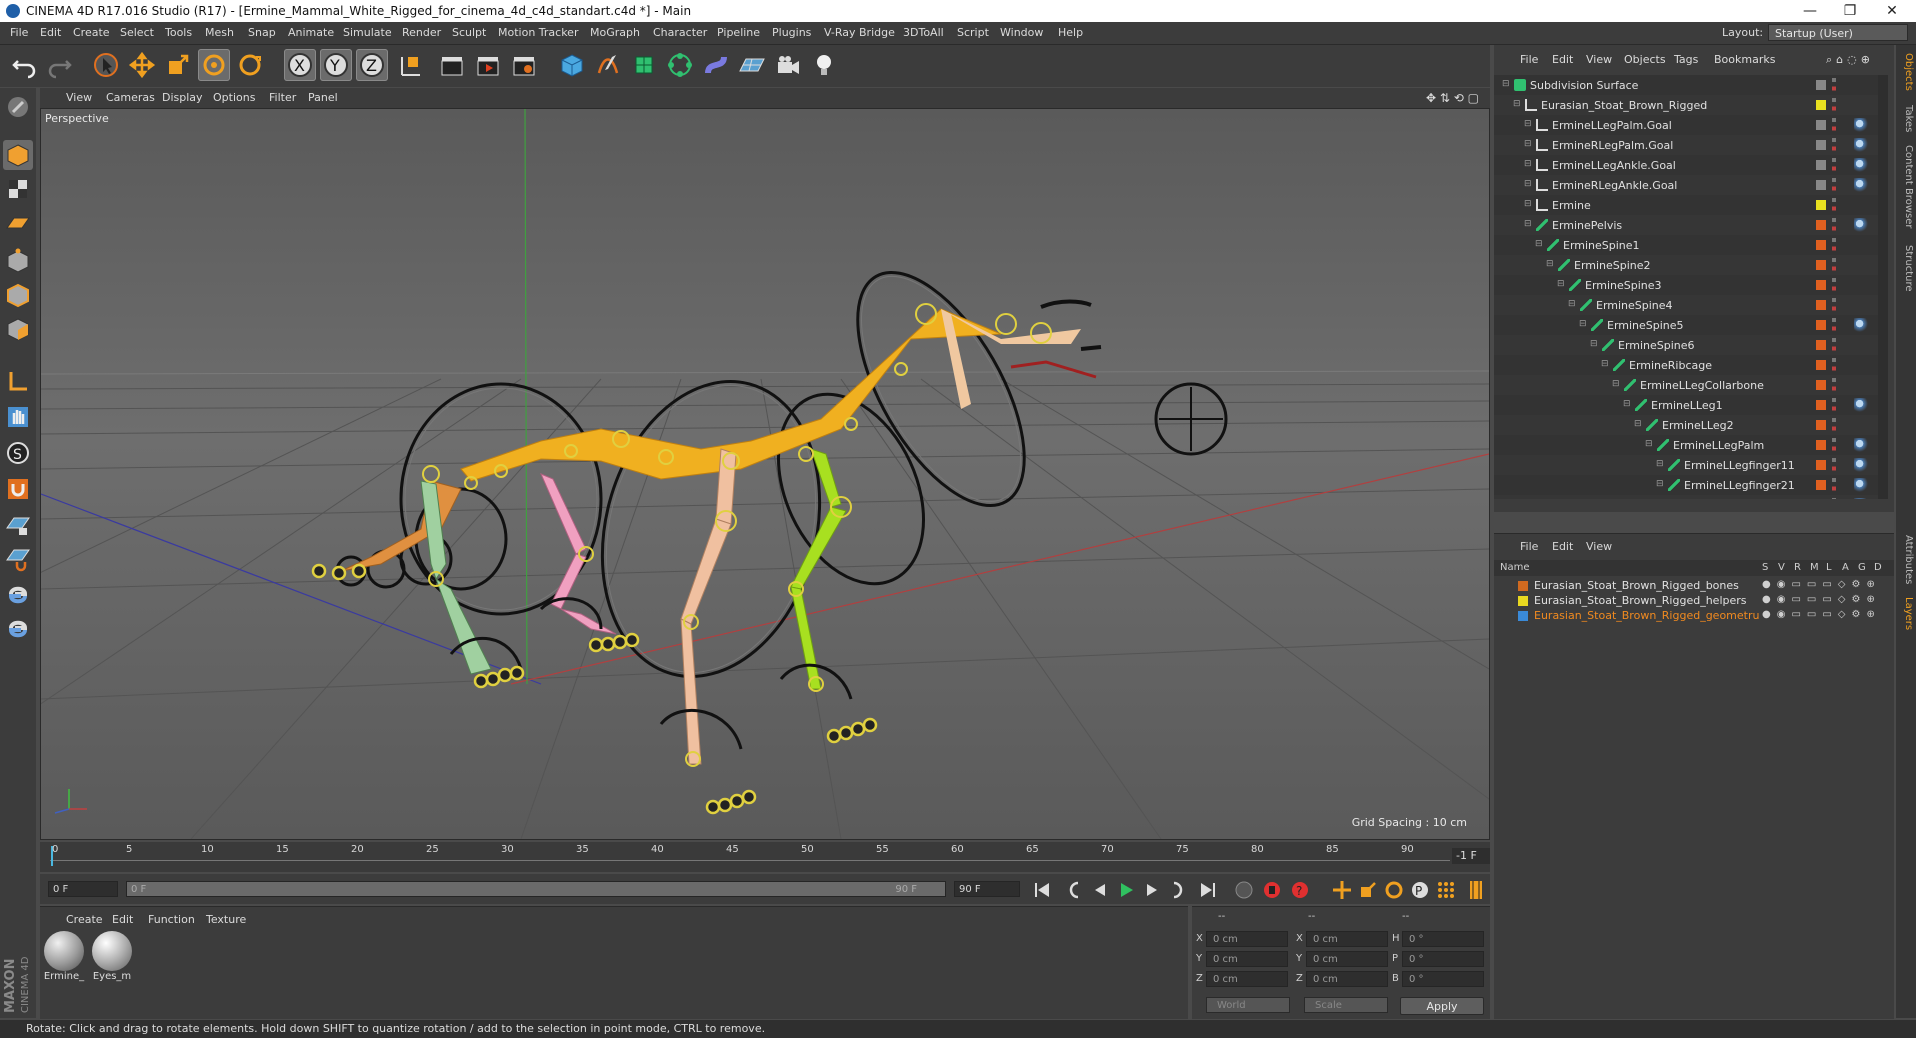  I want to click on object-row: ⊟ ErminePelvis, so click(1686, 225).